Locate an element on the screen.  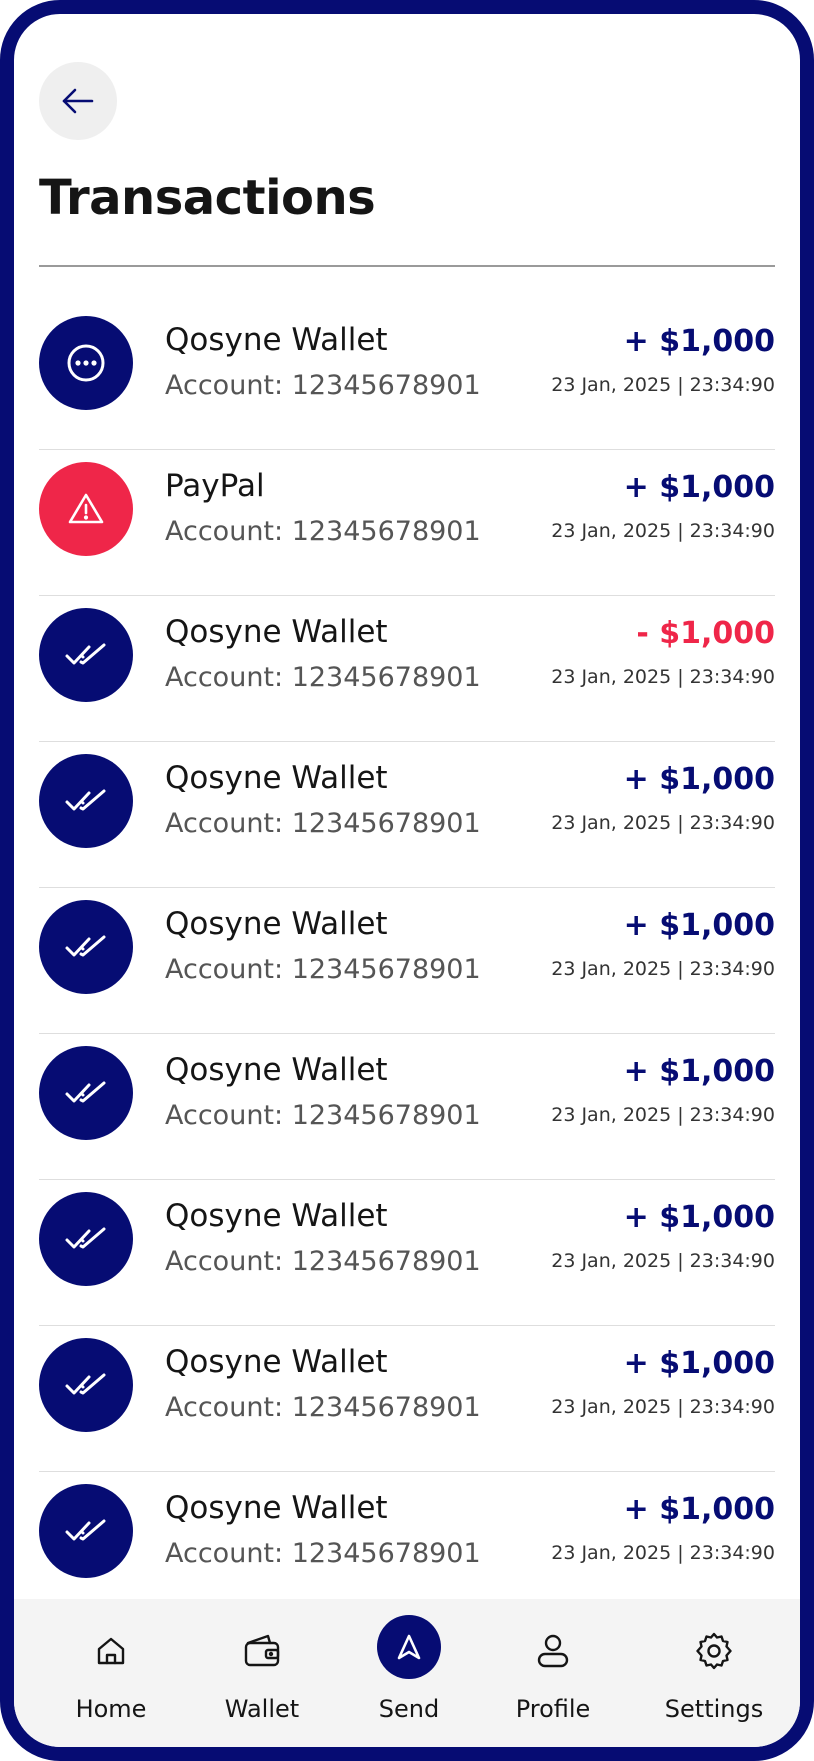
nav-label-wallet: Wallet is located at coordinates (262, 1709).